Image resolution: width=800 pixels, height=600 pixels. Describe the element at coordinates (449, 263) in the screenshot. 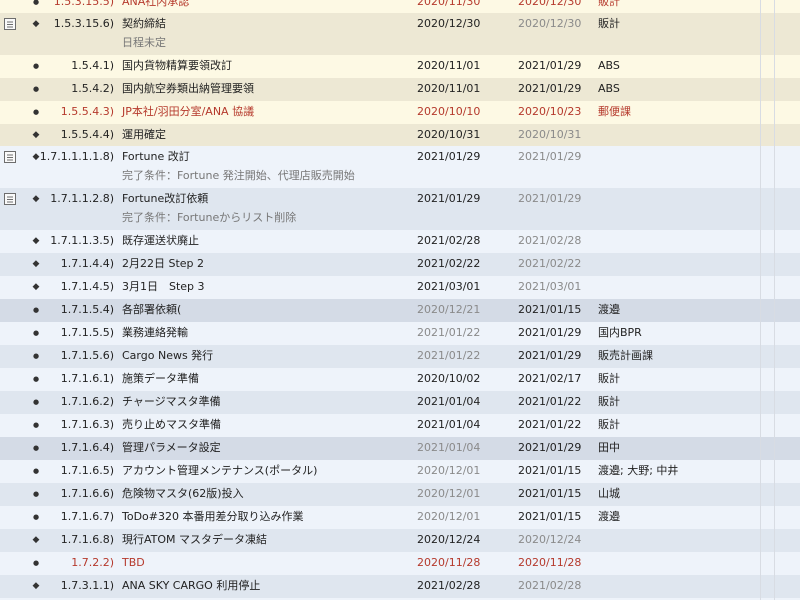

I see `start-date: 2021/02/22` at that location.